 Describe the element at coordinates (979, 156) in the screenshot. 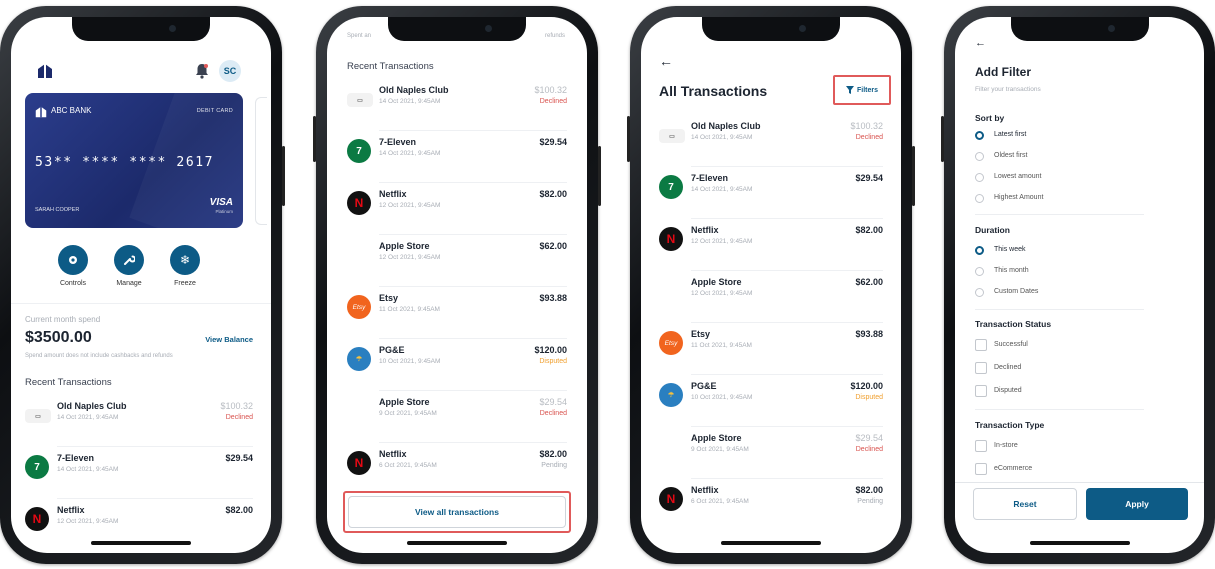

I see `sort-oldest-radio` at that location.